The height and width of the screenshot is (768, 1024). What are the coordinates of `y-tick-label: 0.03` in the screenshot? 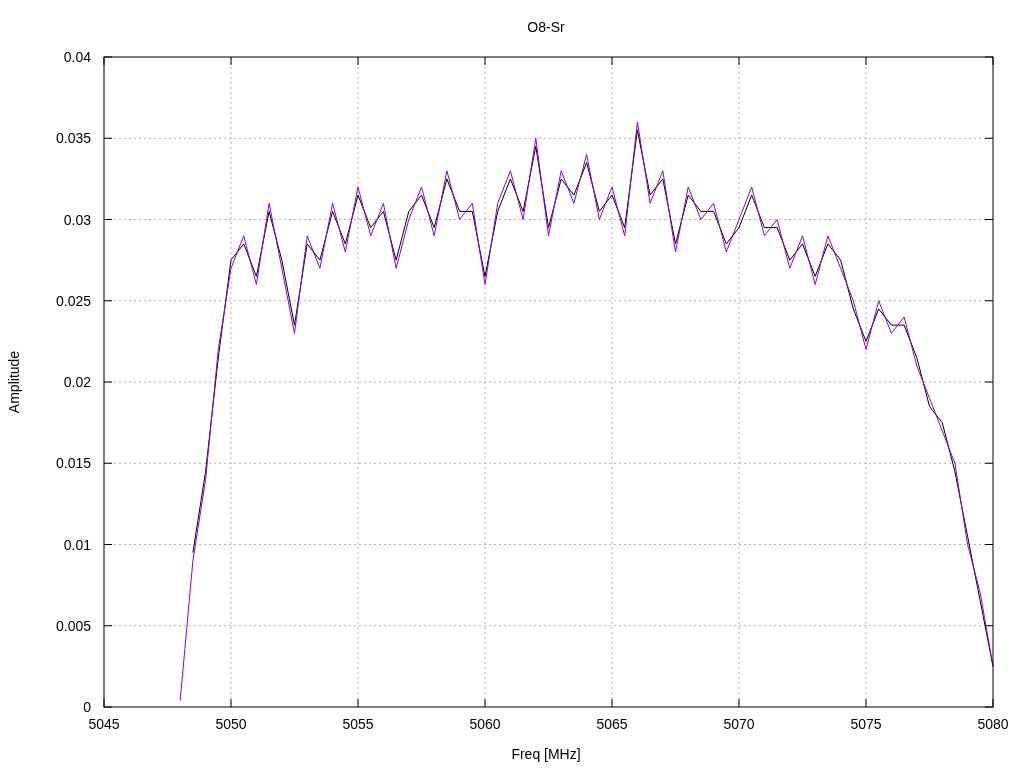 It's located at (77, 219).